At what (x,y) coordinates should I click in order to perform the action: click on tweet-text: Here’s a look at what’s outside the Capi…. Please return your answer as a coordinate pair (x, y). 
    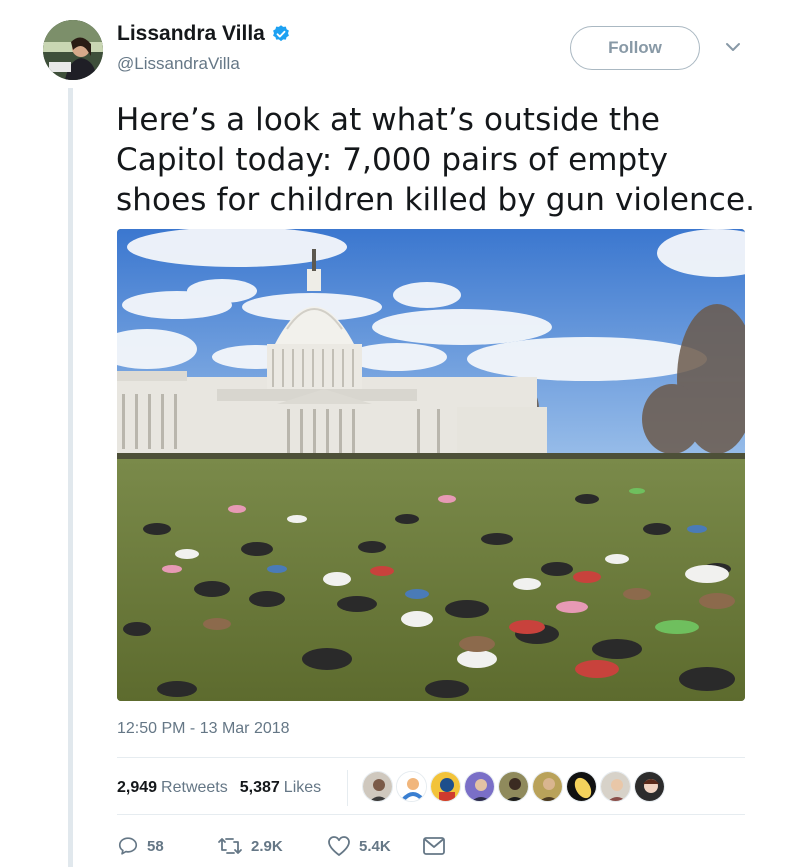
    Looking at the image, I should click on (436, 160).